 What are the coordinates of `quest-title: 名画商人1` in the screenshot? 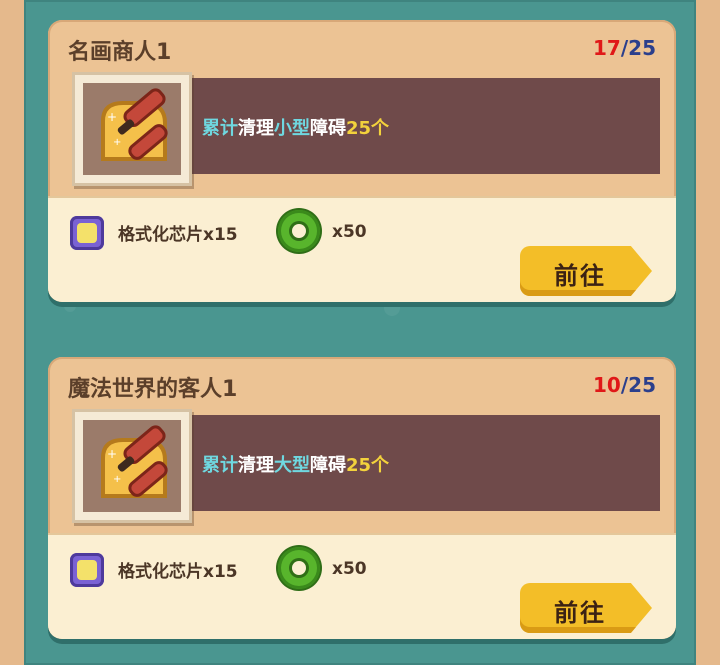 It's located at (120, 52).